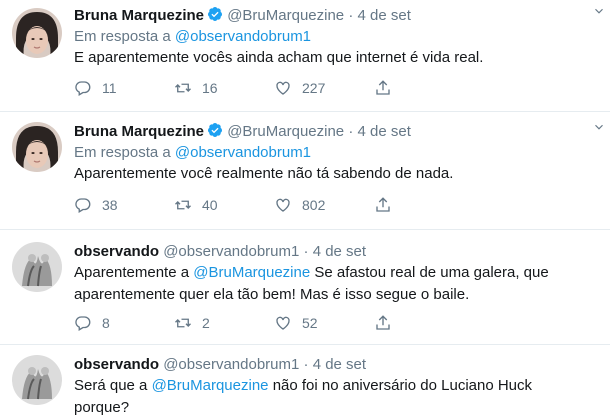  What do you see at coordinates (431, 272) in the screenshot?
I see `text-segment: Se afastou real de uma galera, que` at bounding box center [431, 272].